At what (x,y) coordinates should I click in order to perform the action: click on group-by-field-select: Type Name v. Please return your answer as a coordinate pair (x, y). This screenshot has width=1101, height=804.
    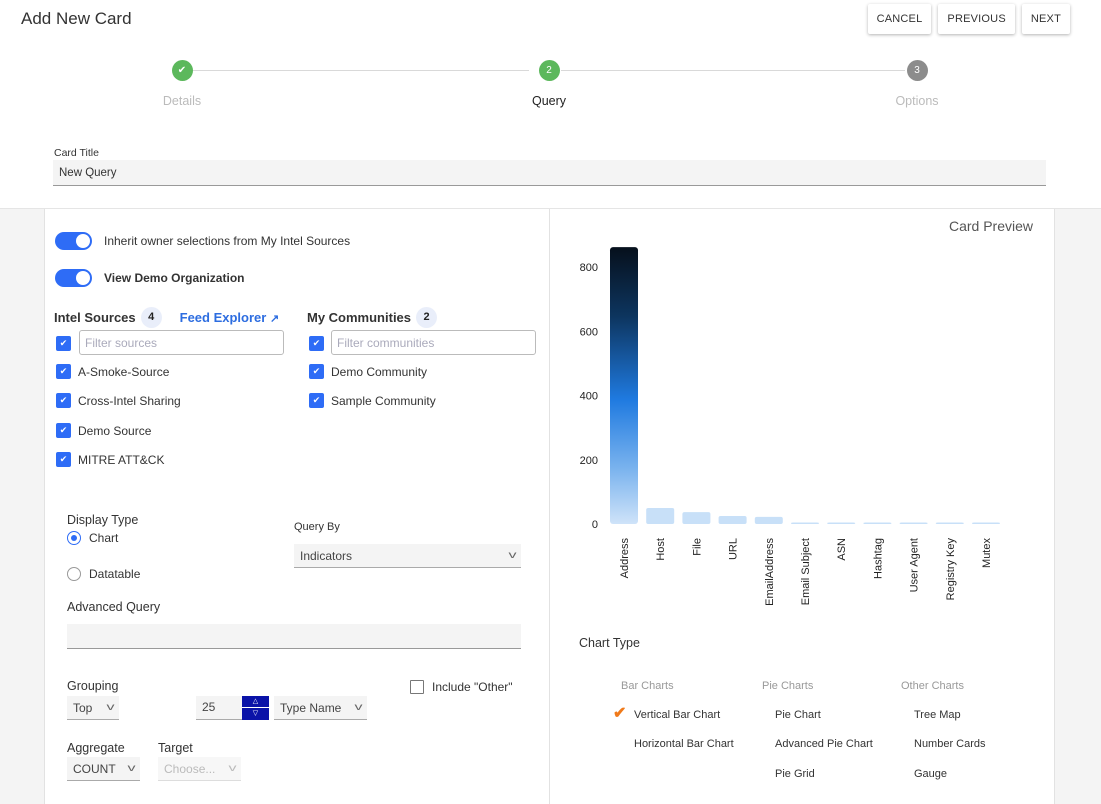
    Looking at the image, I should click on (320, 708).